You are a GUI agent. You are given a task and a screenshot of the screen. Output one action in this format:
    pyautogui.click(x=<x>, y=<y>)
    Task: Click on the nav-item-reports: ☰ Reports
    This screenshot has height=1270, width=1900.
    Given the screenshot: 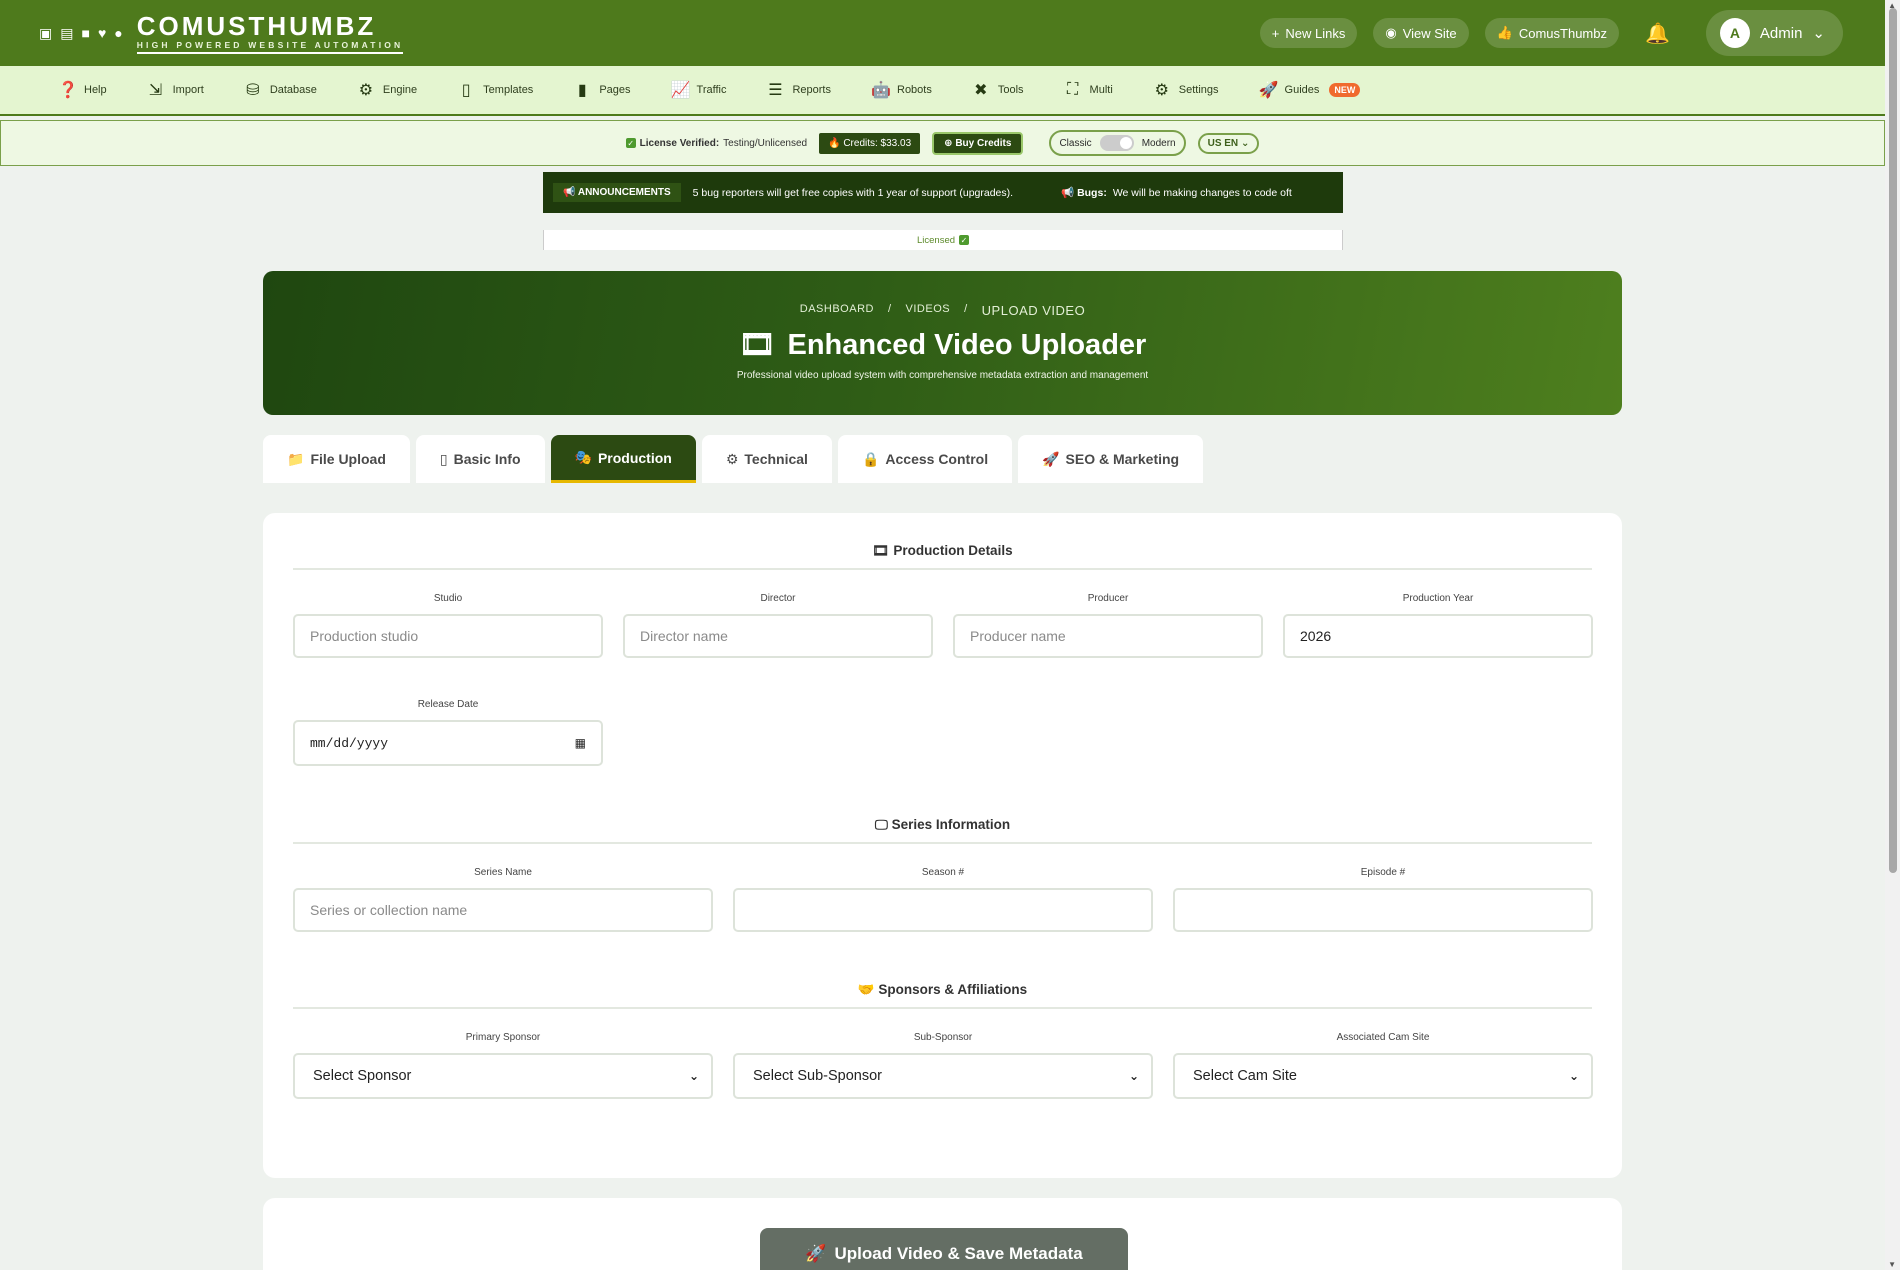 What is the action you would take?
    pyautogui.click(x=798, y=90)
    